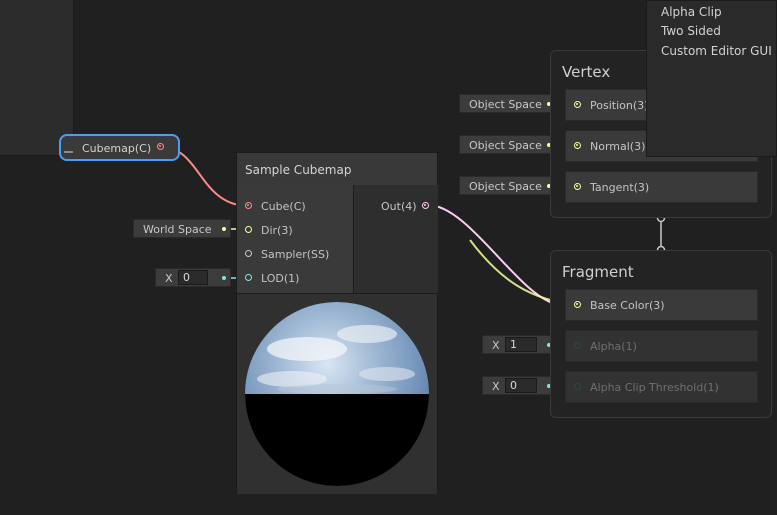  I want to click on graph-settings-menu: Alpha Clip Two Sided Custom Editor GUI, so click(711, 78).